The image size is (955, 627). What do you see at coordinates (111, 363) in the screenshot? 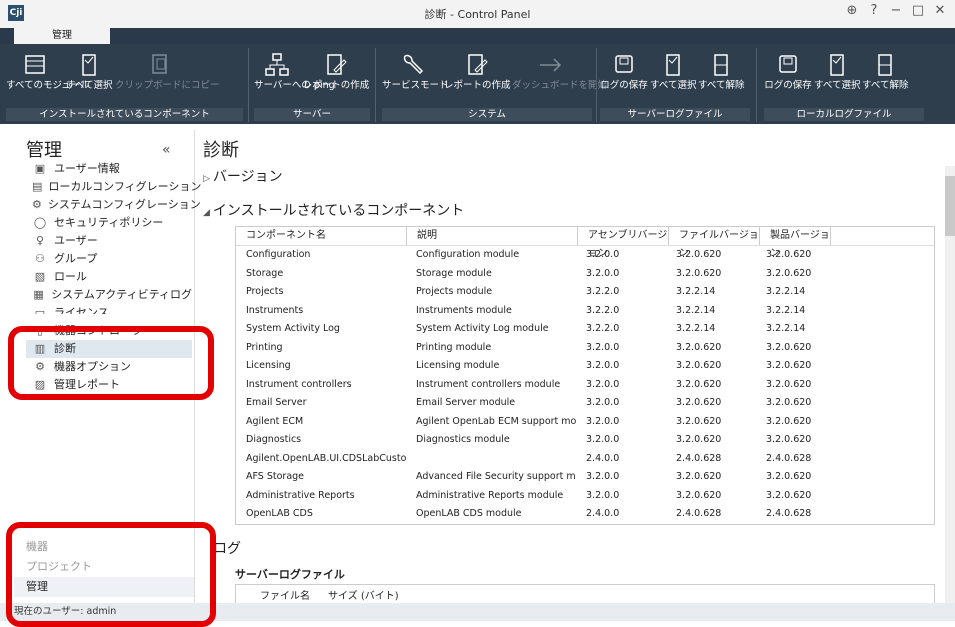
I see `highlight-box` at bounding box center [111, 363].